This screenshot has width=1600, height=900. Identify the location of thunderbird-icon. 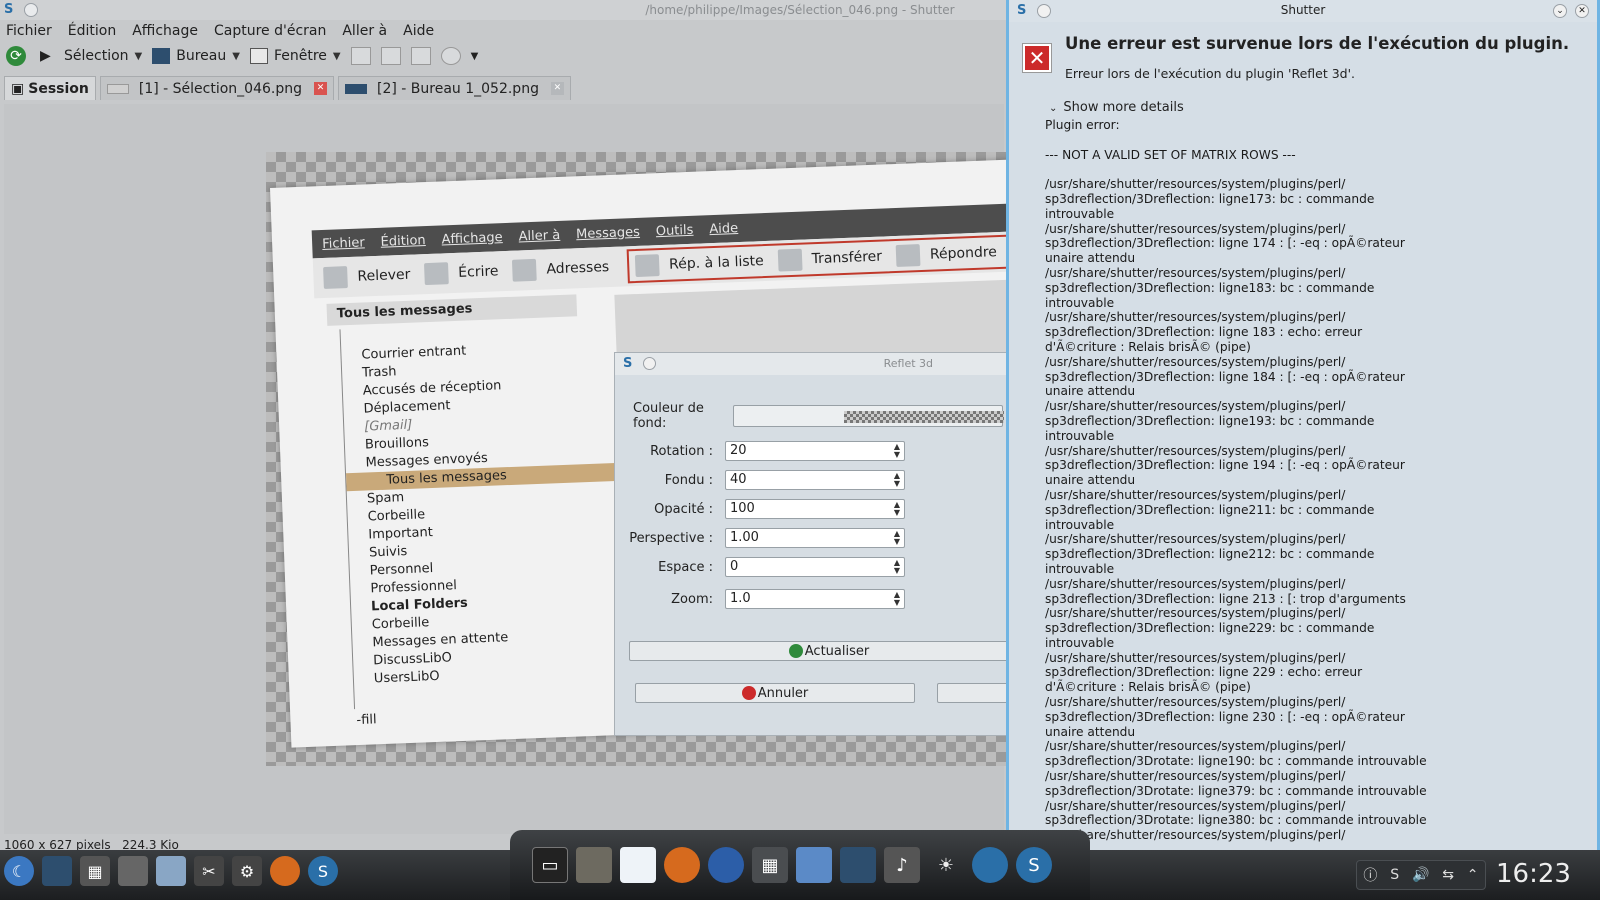
(726, 865).